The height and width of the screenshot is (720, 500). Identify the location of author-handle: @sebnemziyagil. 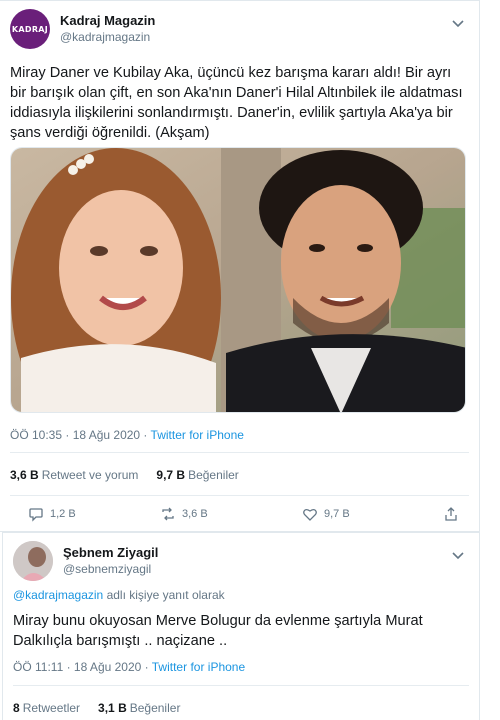
(107, 569).